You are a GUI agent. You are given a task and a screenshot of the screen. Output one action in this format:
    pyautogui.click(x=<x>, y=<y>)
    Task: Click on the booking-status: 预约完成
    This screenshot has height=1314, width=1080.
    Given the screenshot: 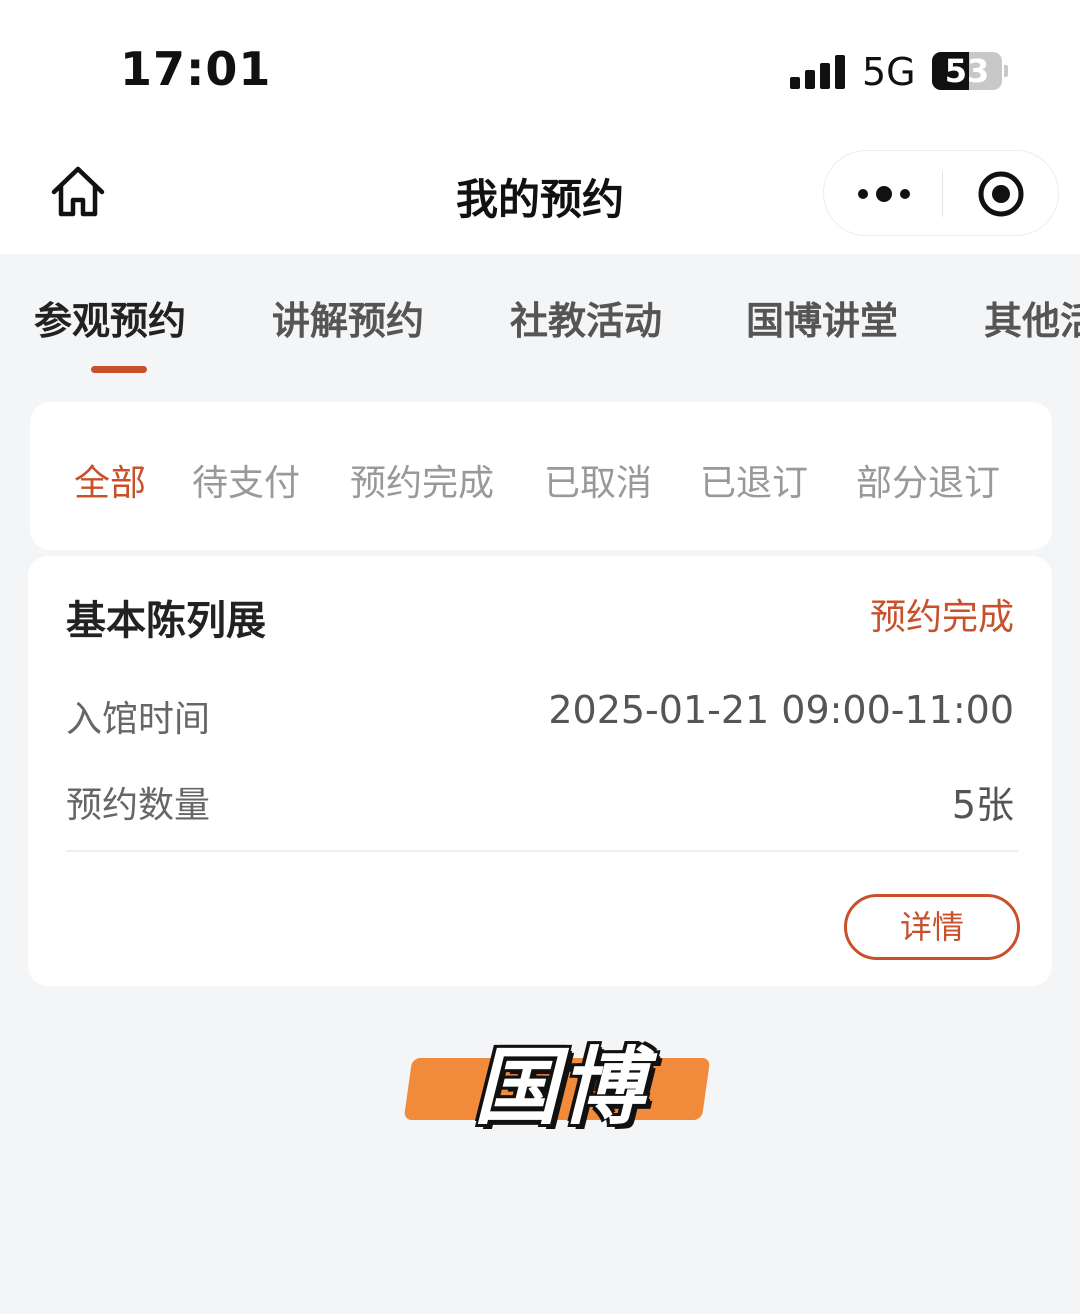 What is the action you would take?
    pyautogui.click(x=941, y=617)
    